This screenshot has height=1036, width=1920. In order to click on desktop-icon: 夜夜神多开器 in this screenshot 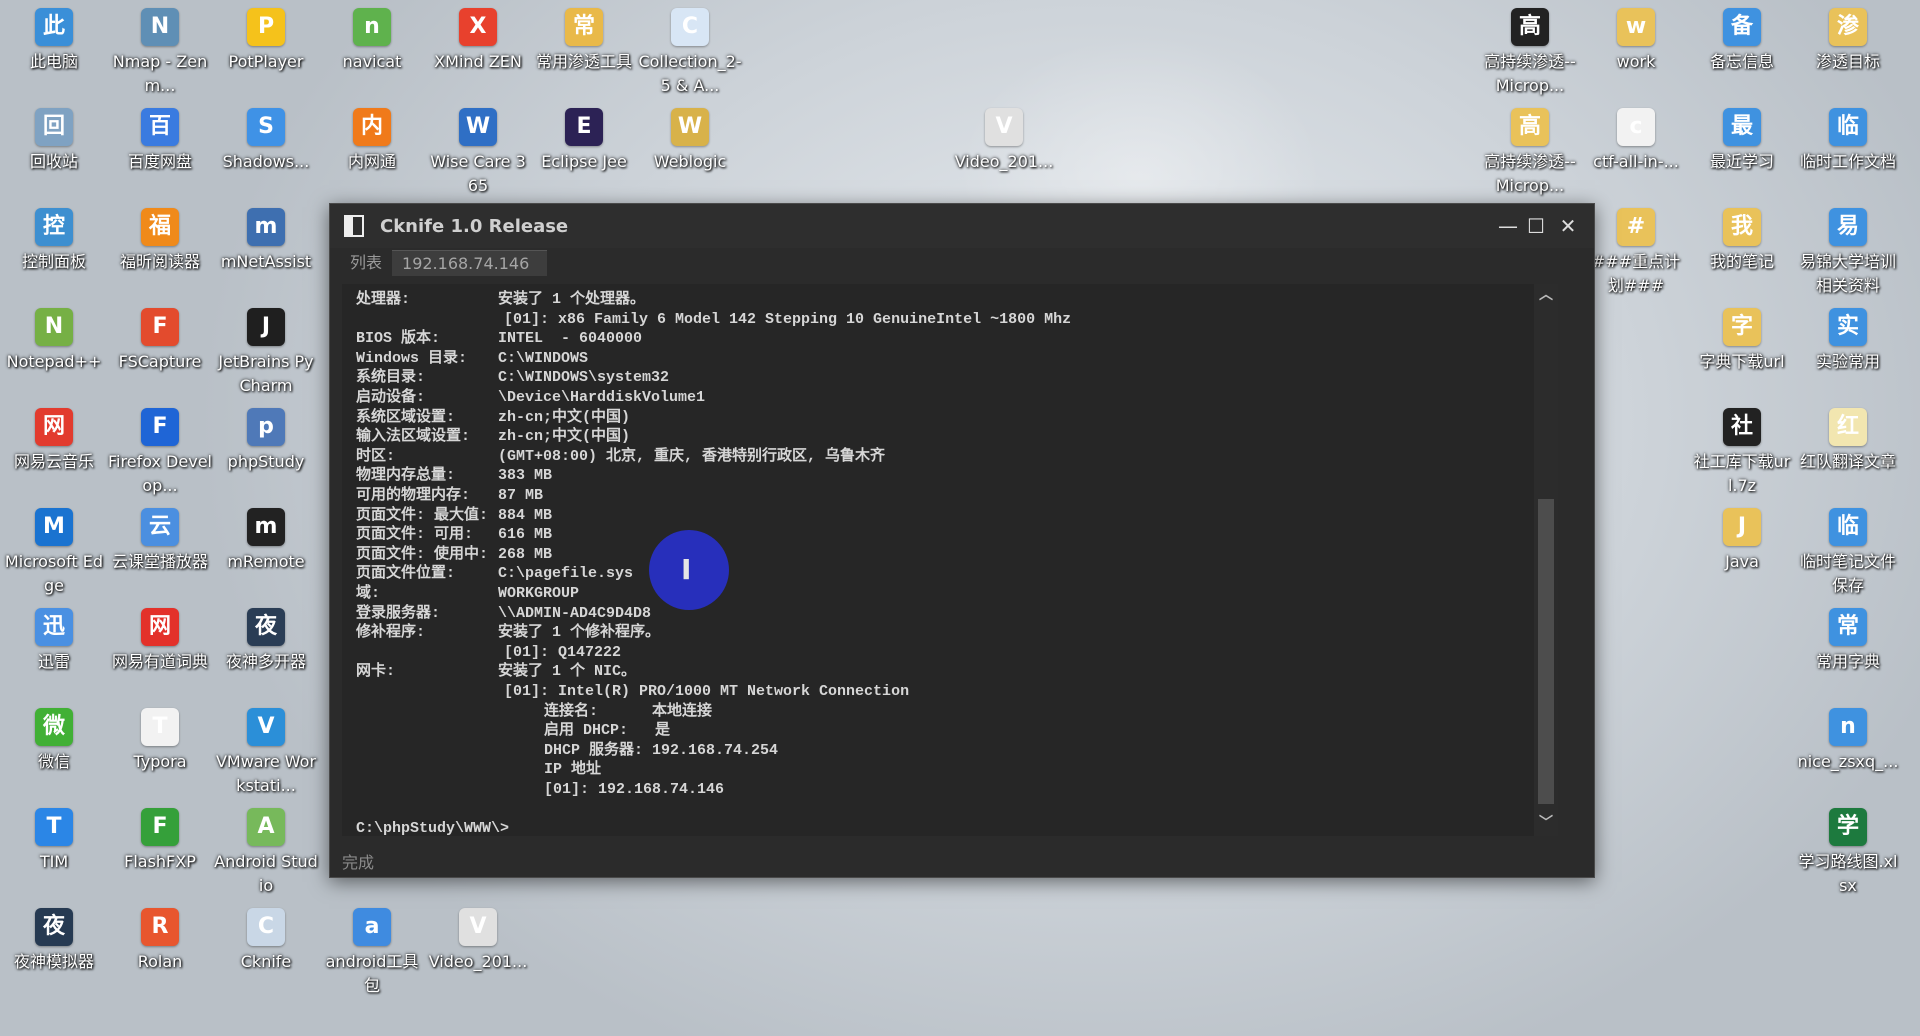, I will do `click(266, 641)`.